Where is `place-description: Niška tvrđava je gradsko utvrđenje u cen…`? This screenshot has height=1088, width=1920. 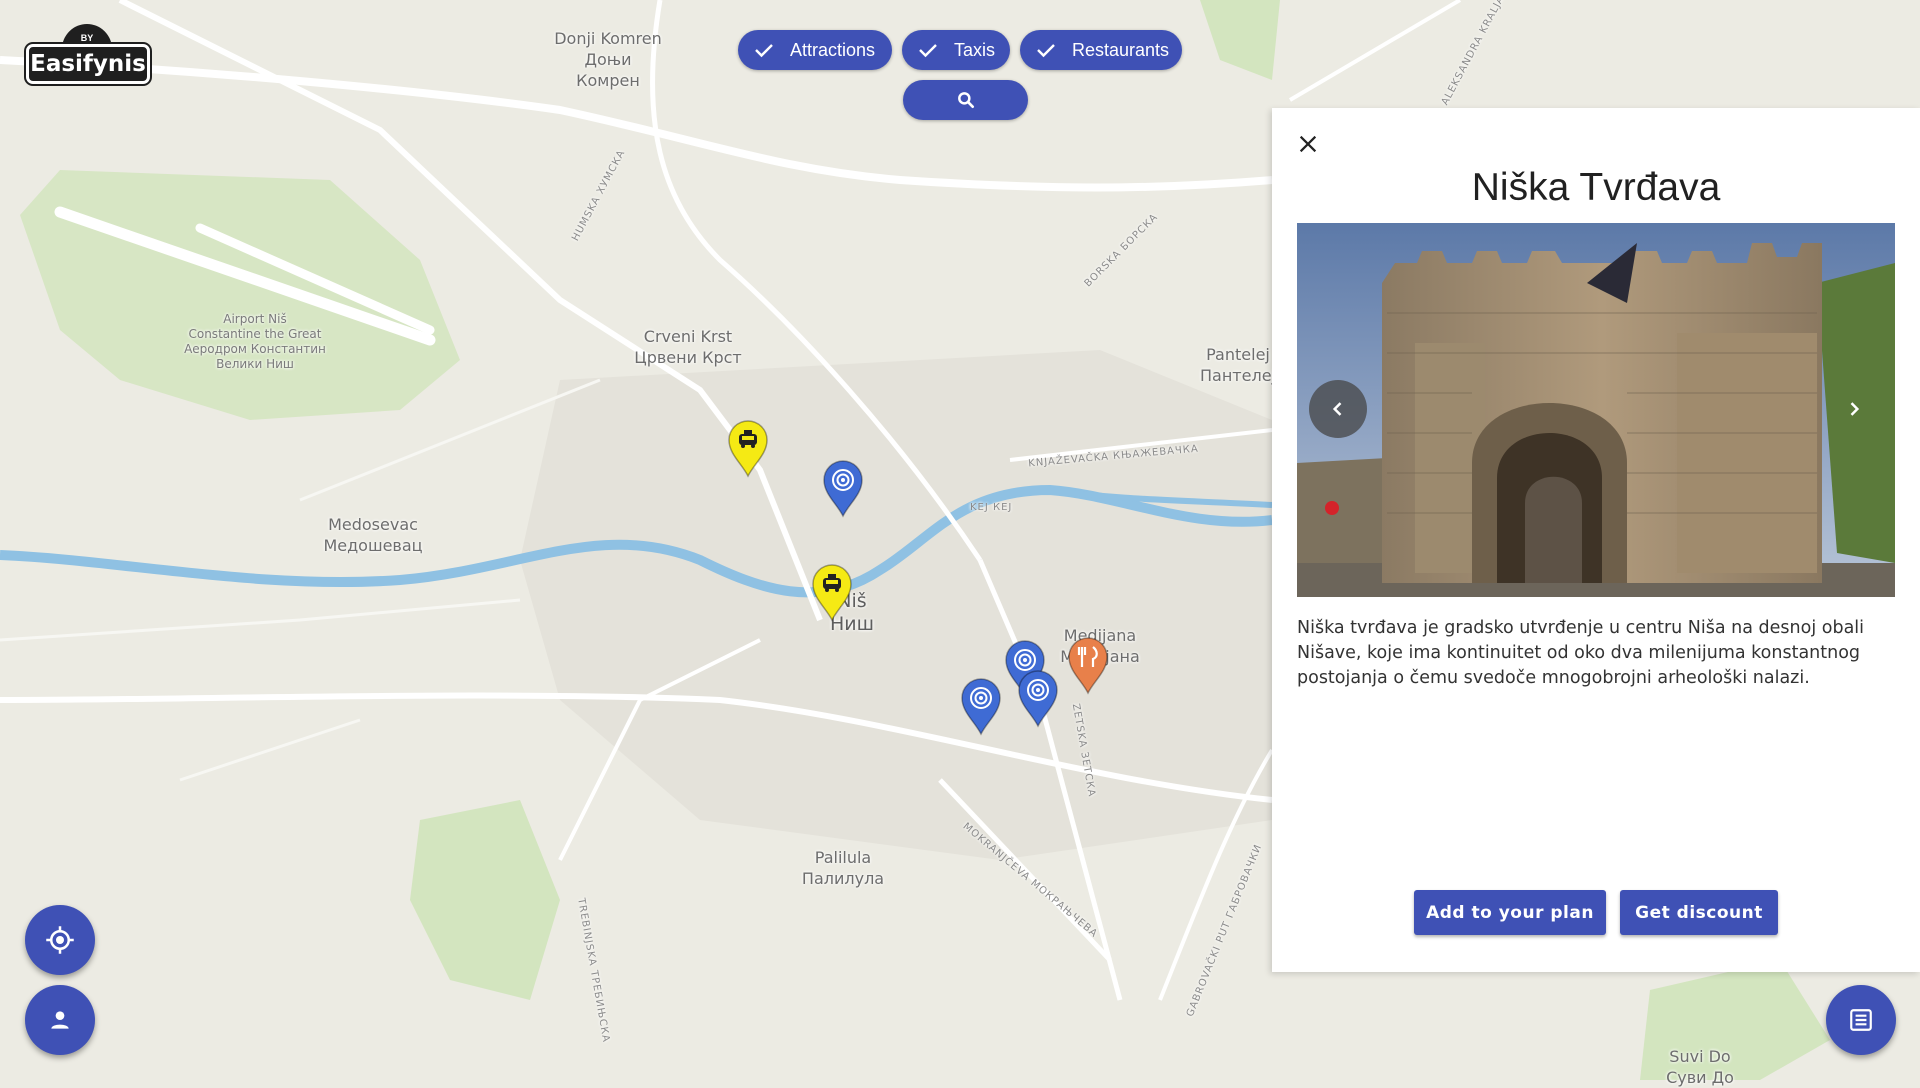
place-description: Niška tvrđava je gradsko utvrđenje u cen… is located at coordinates (1581, 653).